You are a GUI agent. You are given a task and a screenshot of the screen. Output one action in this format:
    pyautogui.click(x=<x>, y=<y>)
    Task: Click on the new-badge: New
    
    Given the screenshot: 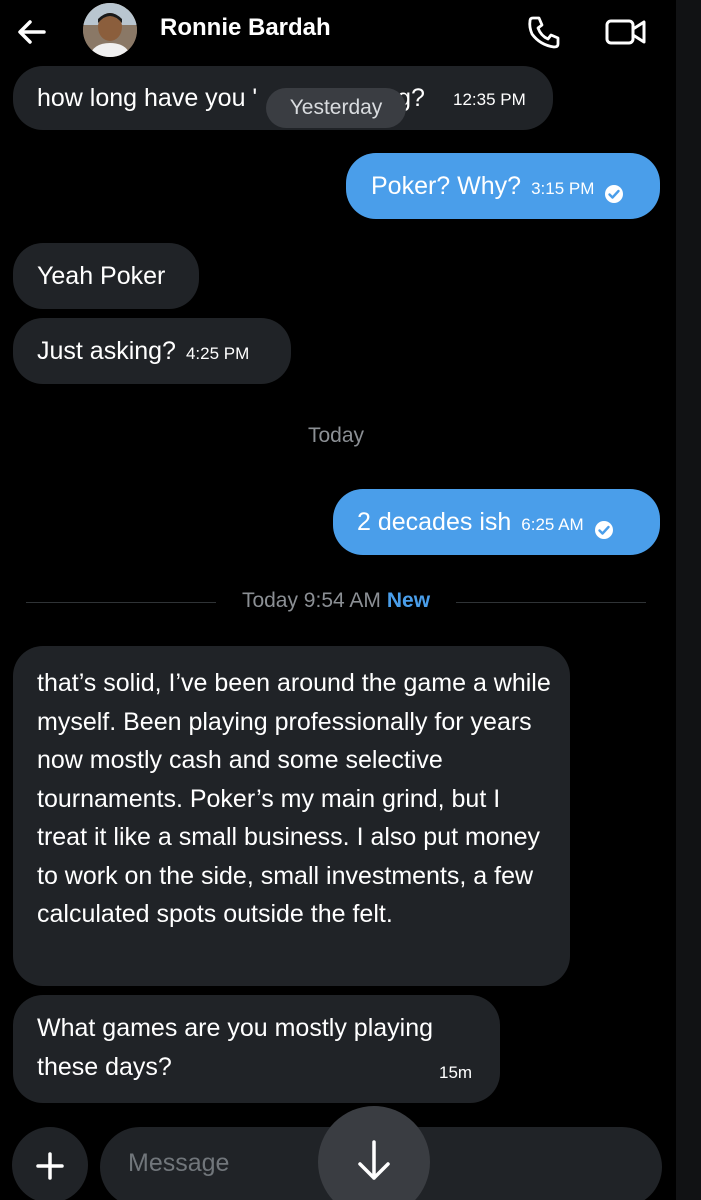 What is the action you would take?
    pyautogui.click(x=408, y=600)
    